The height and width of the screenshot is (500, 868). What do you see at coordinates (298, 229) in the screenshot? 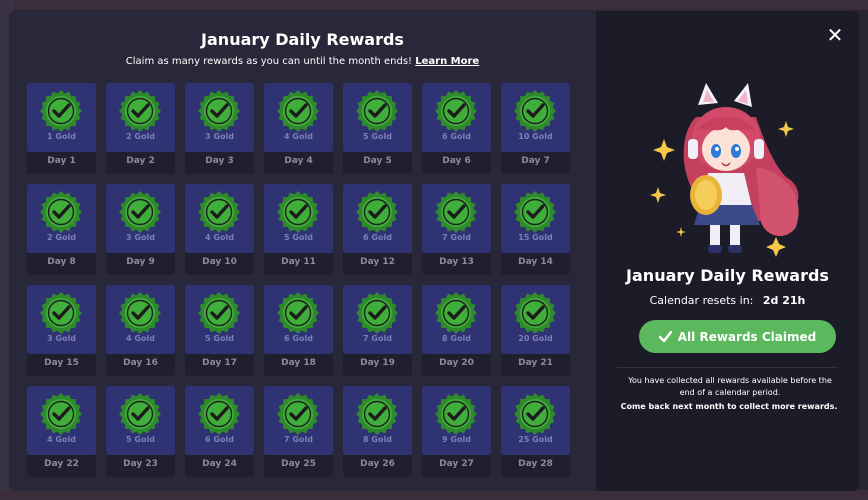
I see `reward-tile: 5 Gold Day 11` at bounding box center [298, 229].